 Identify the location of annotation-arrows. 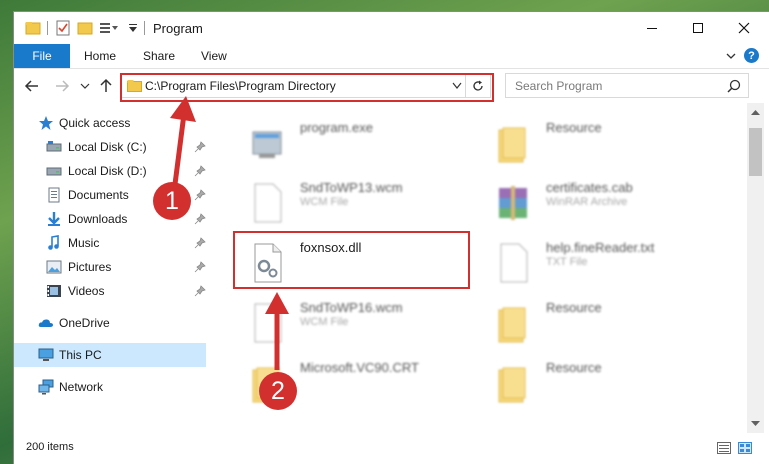
(229, 233).